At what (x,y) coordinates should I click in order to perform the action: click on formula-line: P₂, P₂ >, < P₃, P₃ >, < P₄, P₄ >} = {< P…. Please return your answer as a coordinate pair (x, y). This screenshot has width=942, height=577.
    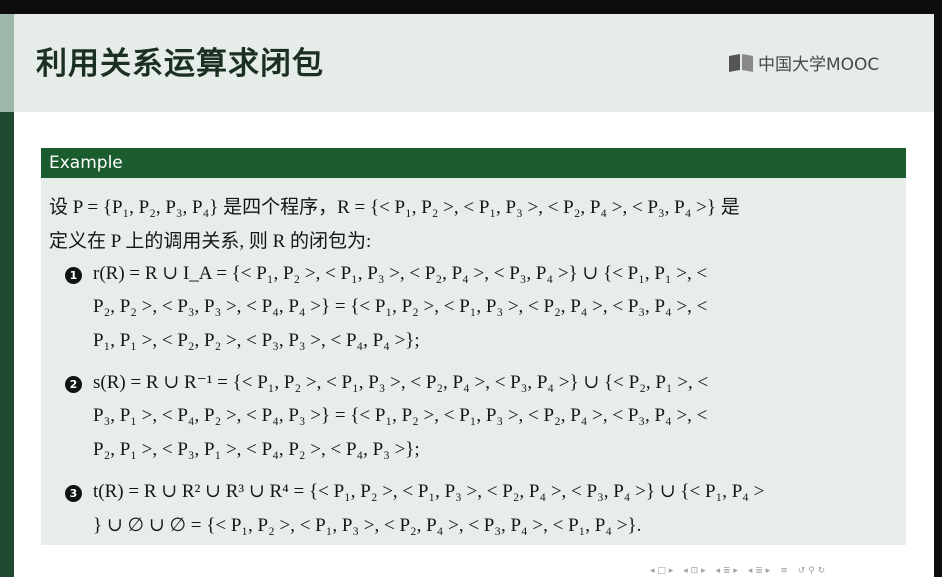
    Looking at the image, I should click on (400, 306).